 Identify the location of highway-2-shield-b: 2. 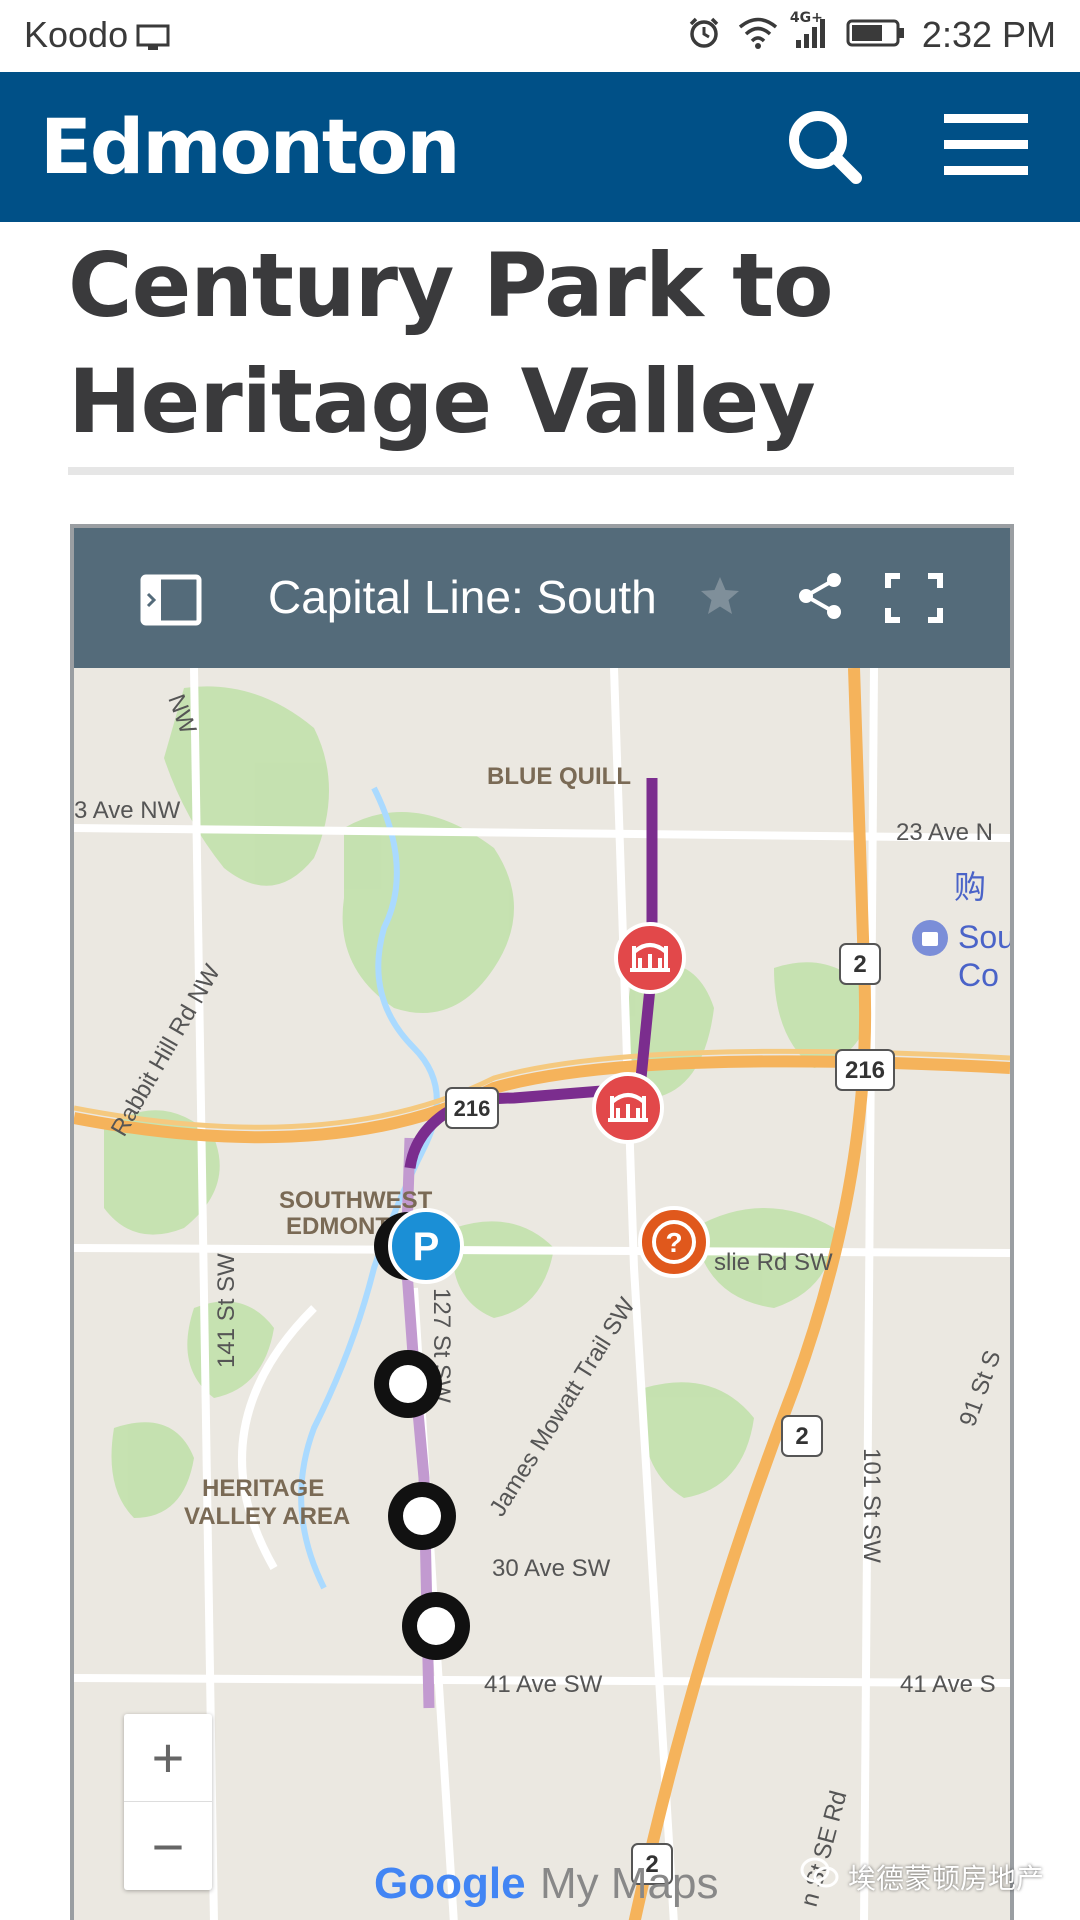
(802, 1436).